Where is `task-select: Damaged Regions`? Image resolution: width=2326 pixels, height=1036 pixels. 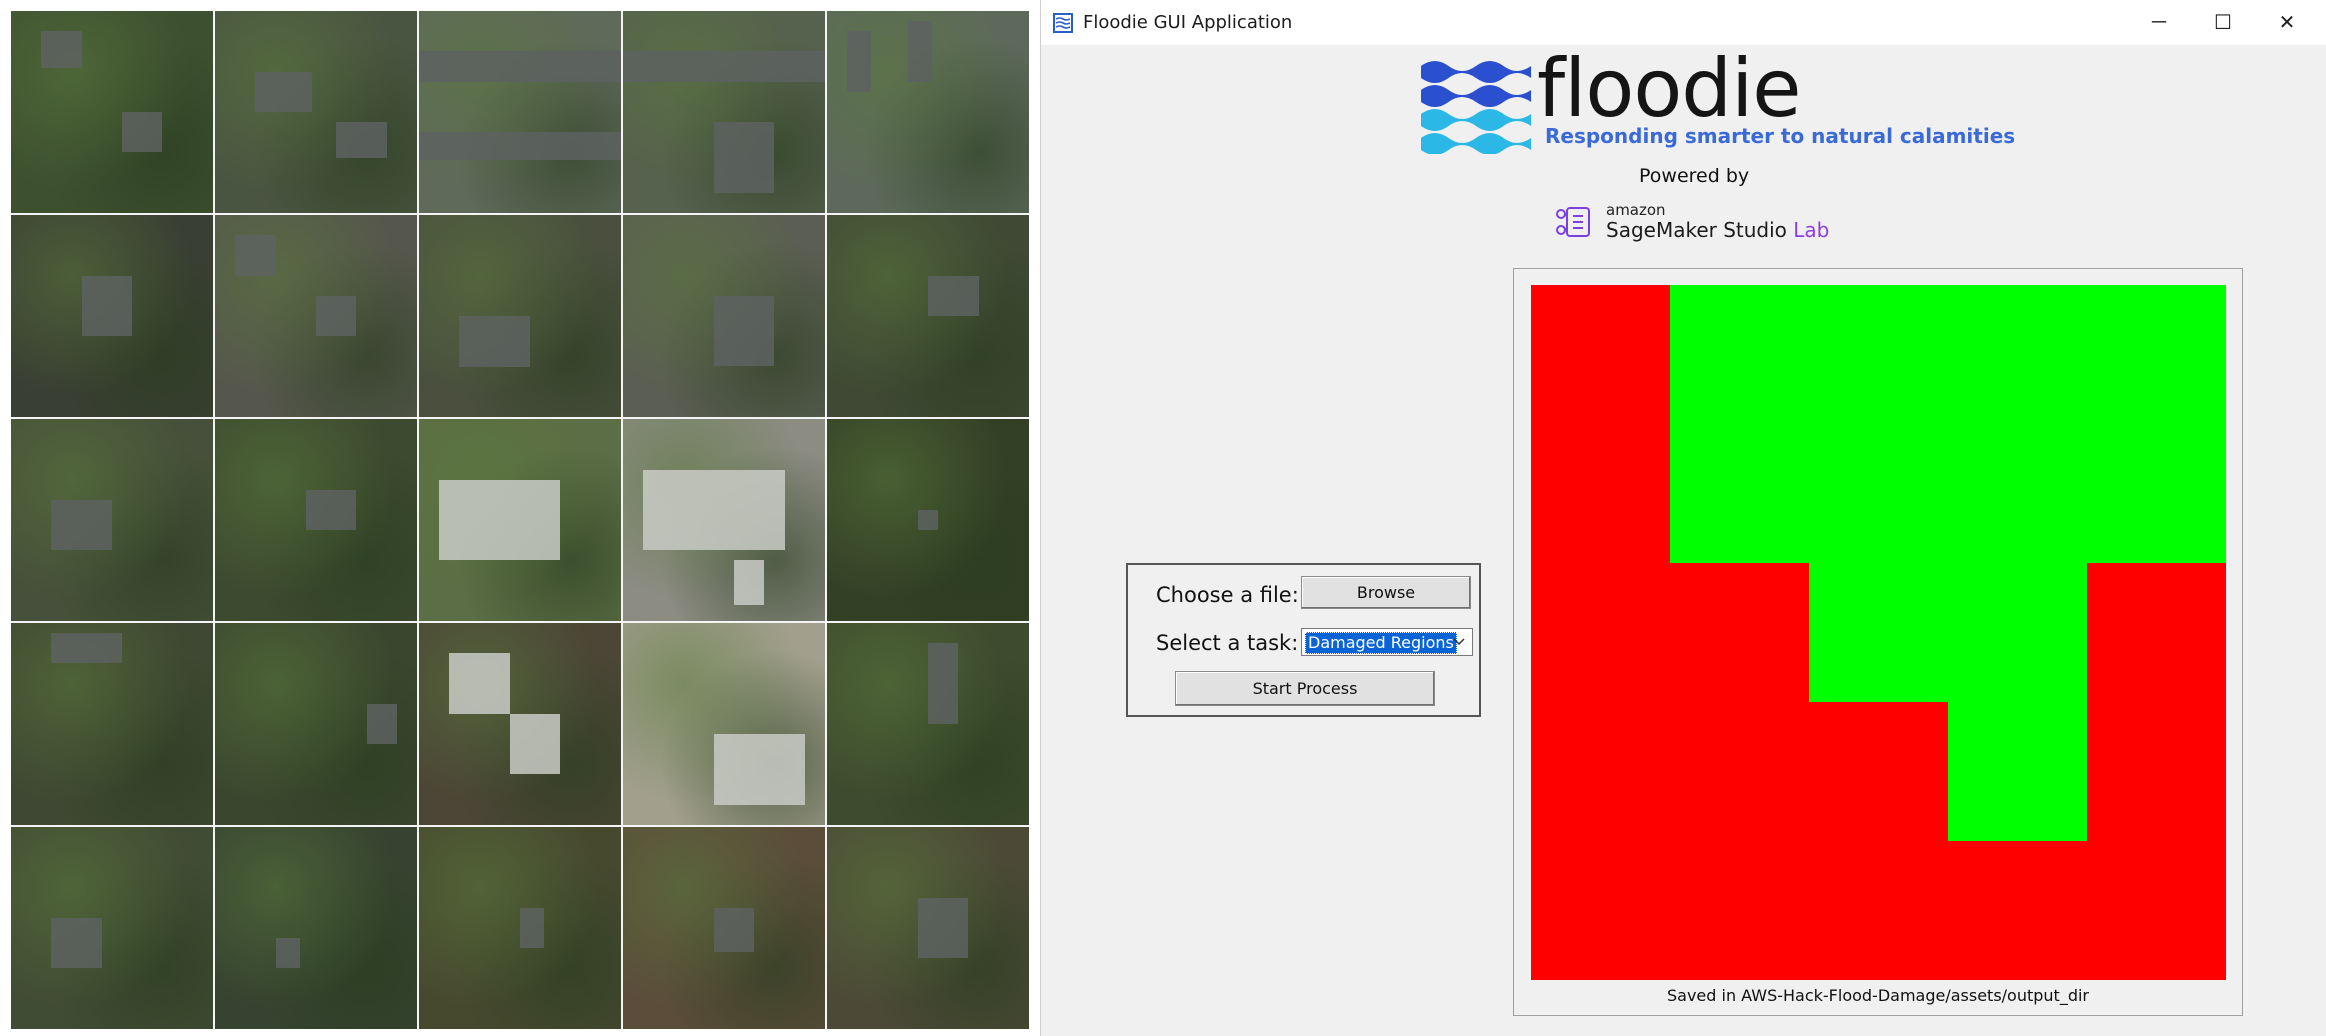
task-select: Damaged Regions is located at coordinates (1387, 642).